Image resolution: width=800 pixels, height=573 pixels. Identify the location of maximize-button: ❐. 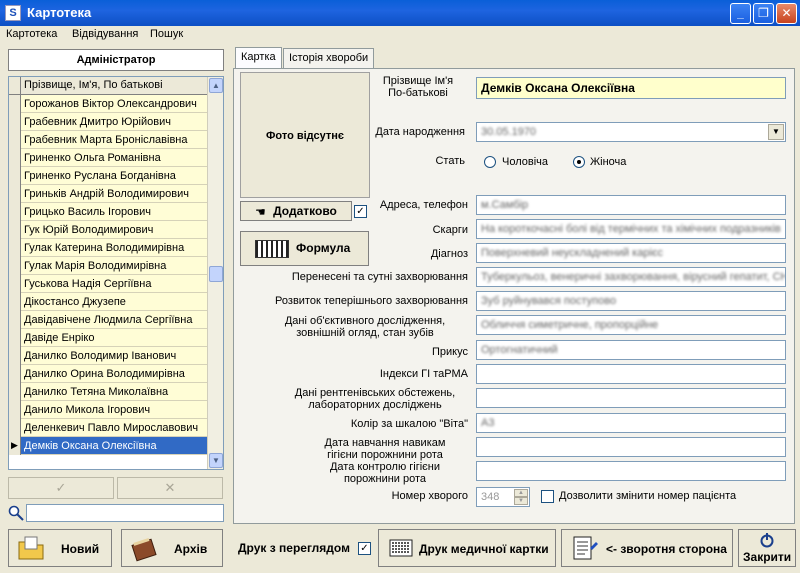
(763, 13).